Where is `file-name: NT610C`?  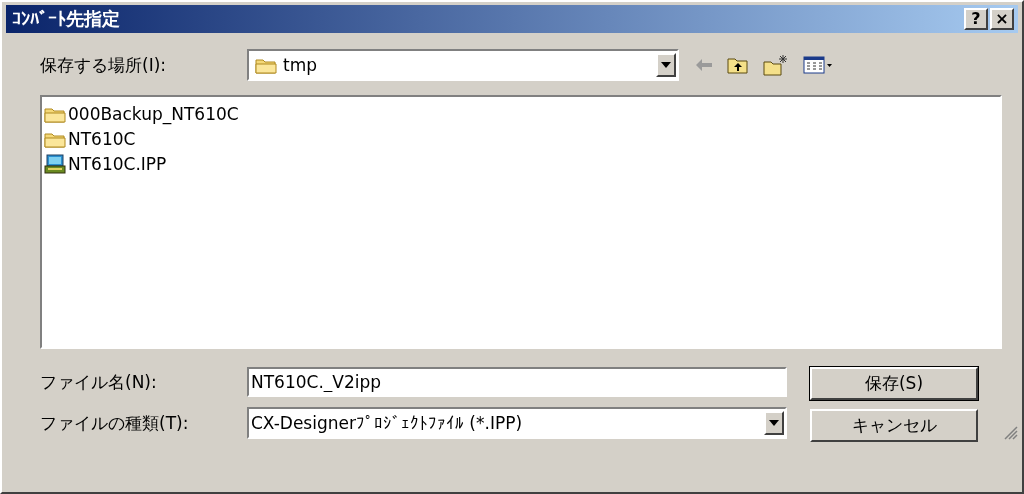
file-name: NT610C is located at coordinates (102, 138).